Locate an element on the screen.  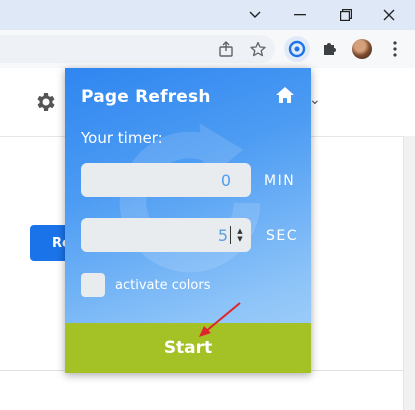
seconds-unit-label: SEC is located at coordinates (282, 236).